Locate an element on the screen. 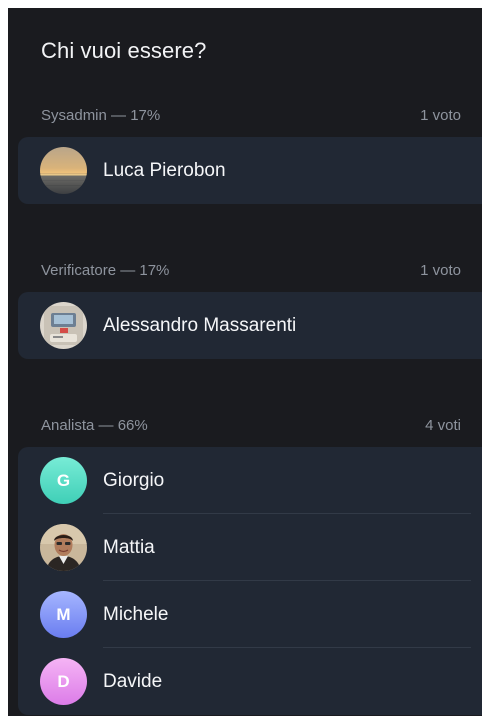  voter-row: D Davide is located at coordinates (250, 681).